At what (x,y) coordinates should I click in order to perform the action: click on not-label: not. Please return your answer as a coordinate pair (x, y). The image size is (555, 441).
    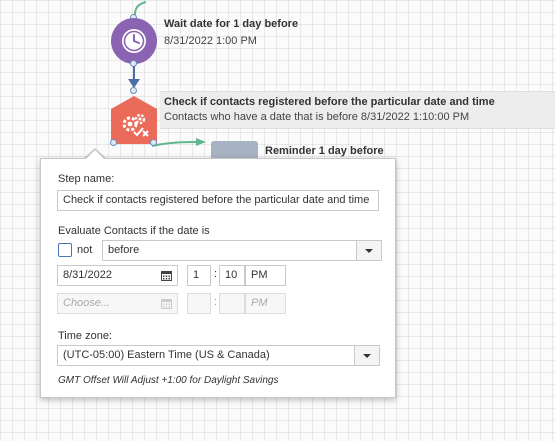
    Looking at the image, I should click on (85, 250).